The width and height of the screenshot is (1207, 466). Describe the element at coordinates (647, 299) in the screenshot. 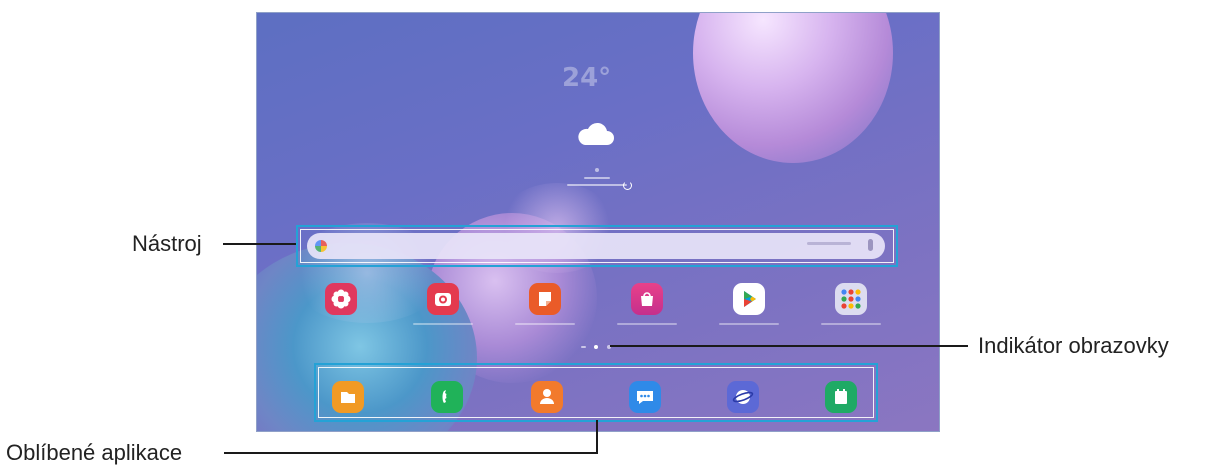

I see `galaxy-store-icon` at that location.